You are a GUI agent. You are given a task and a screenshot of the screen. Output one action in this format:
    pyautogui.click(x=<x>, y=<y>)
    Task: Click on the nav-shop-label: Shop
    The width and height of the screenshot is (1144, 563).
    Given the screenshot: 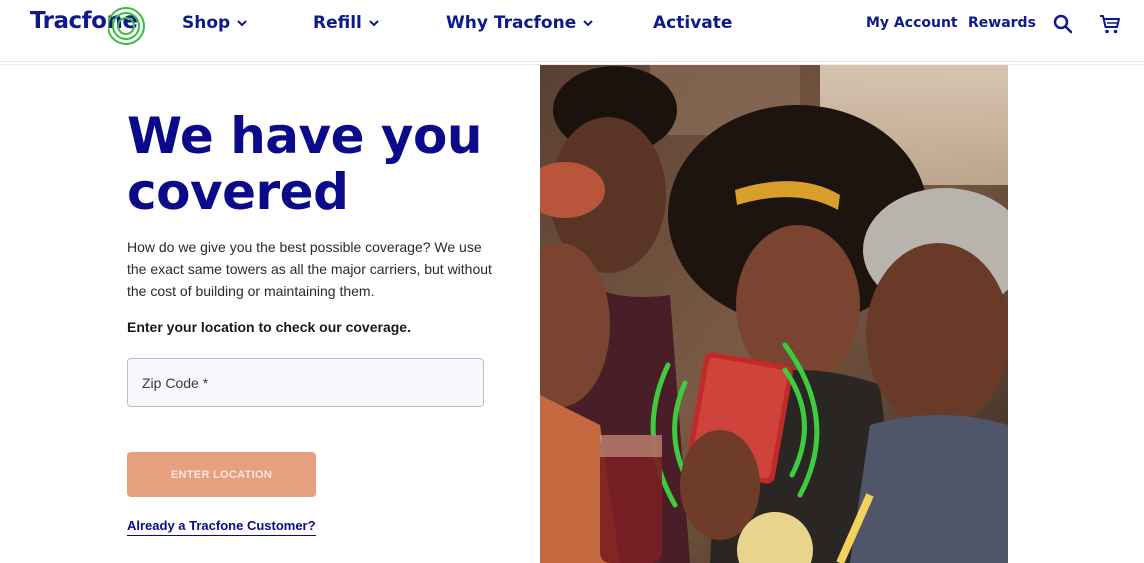 What is the action you would take?
    pyautogui.click(x=206, y=23)
    